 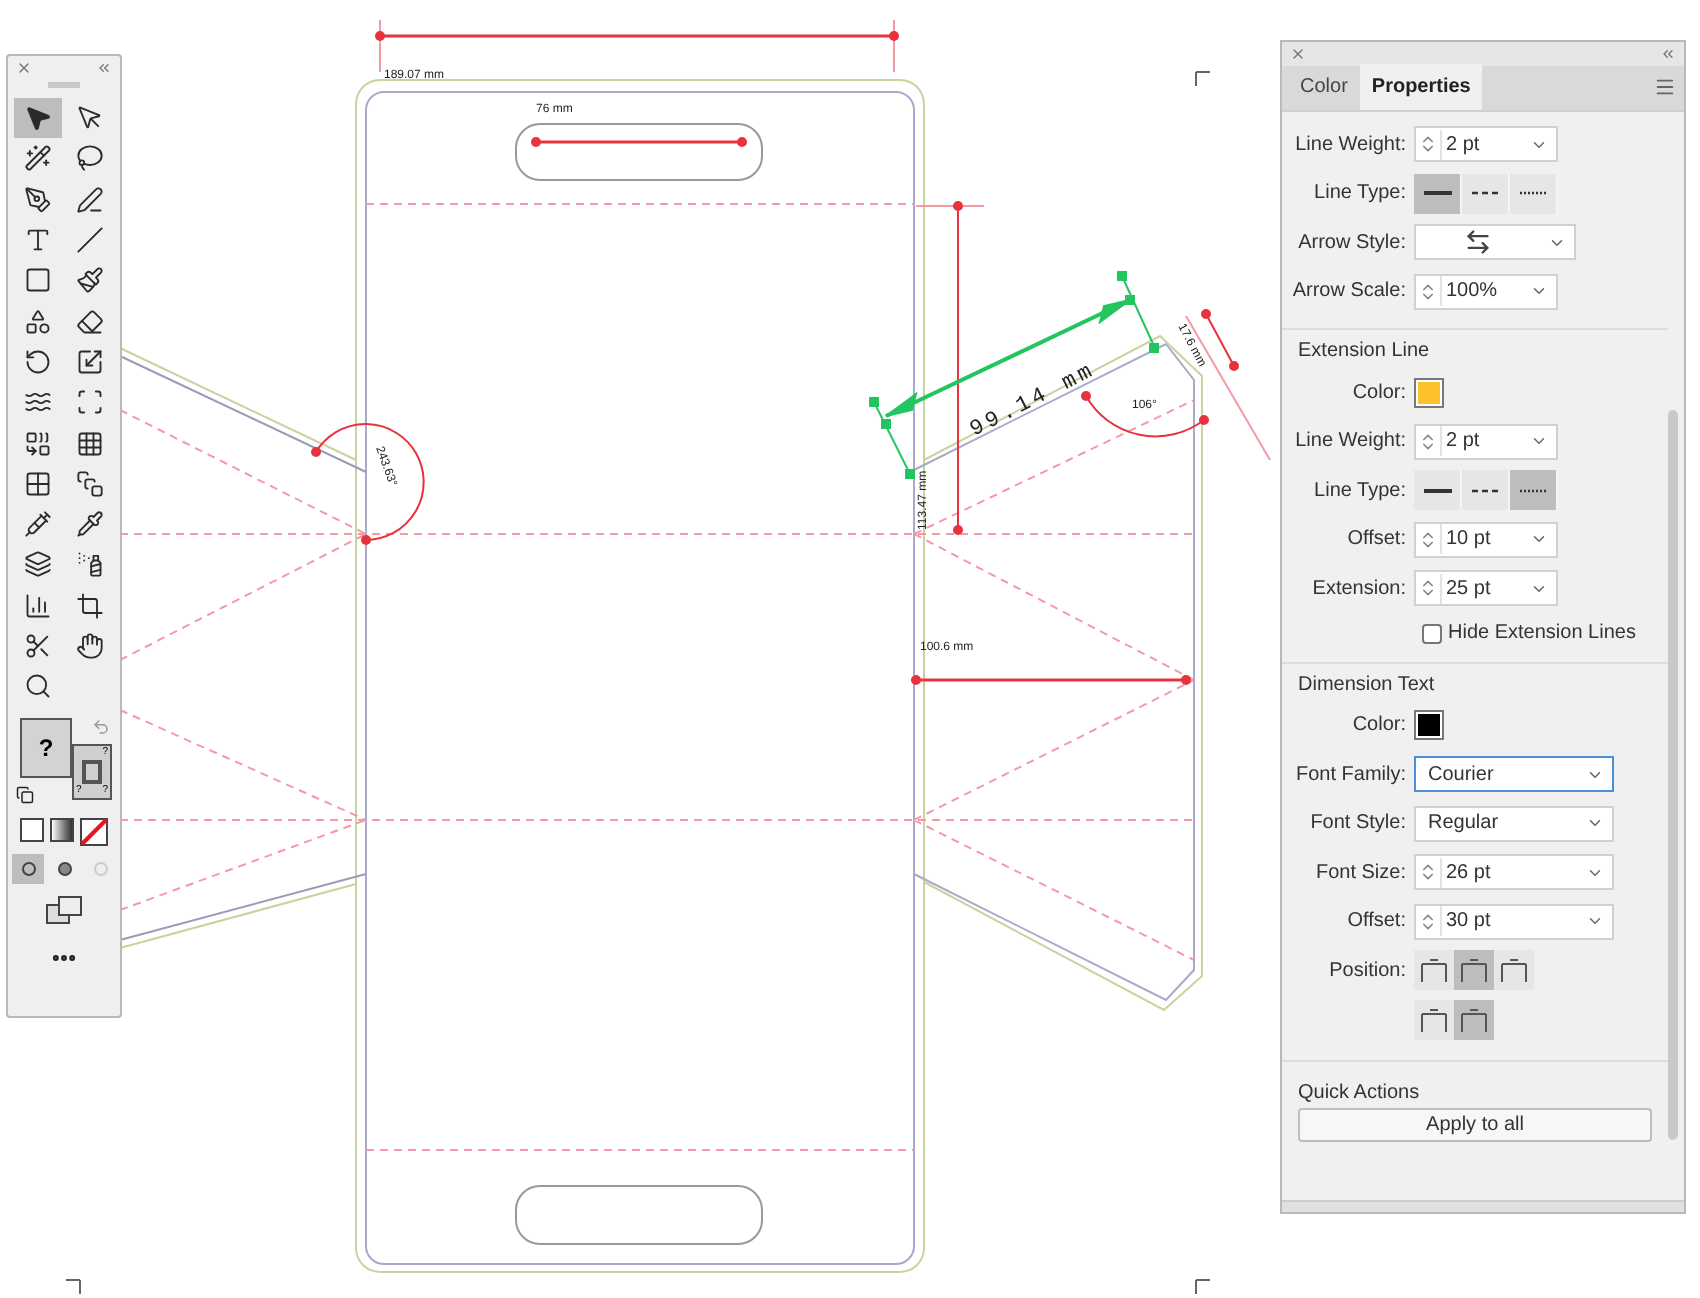 What do you see at coordinates (38, 240) in the screenshot?
I see `type-icon` at bounding box center [38, 240].